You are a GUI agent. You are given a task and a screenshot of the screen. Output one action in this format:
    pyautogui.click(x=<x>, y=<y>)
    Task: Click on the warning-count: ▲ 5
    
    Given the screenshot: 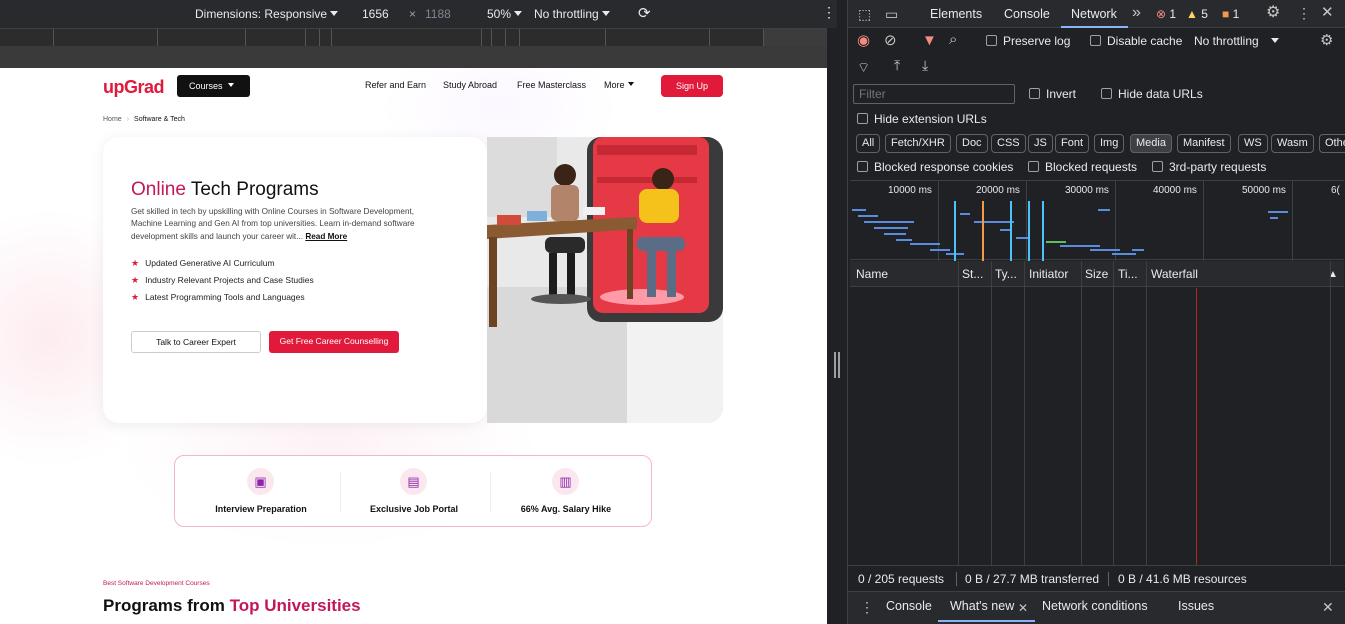 What is the action you would take?
    pyautogui.click(x=1197, y=14)
    